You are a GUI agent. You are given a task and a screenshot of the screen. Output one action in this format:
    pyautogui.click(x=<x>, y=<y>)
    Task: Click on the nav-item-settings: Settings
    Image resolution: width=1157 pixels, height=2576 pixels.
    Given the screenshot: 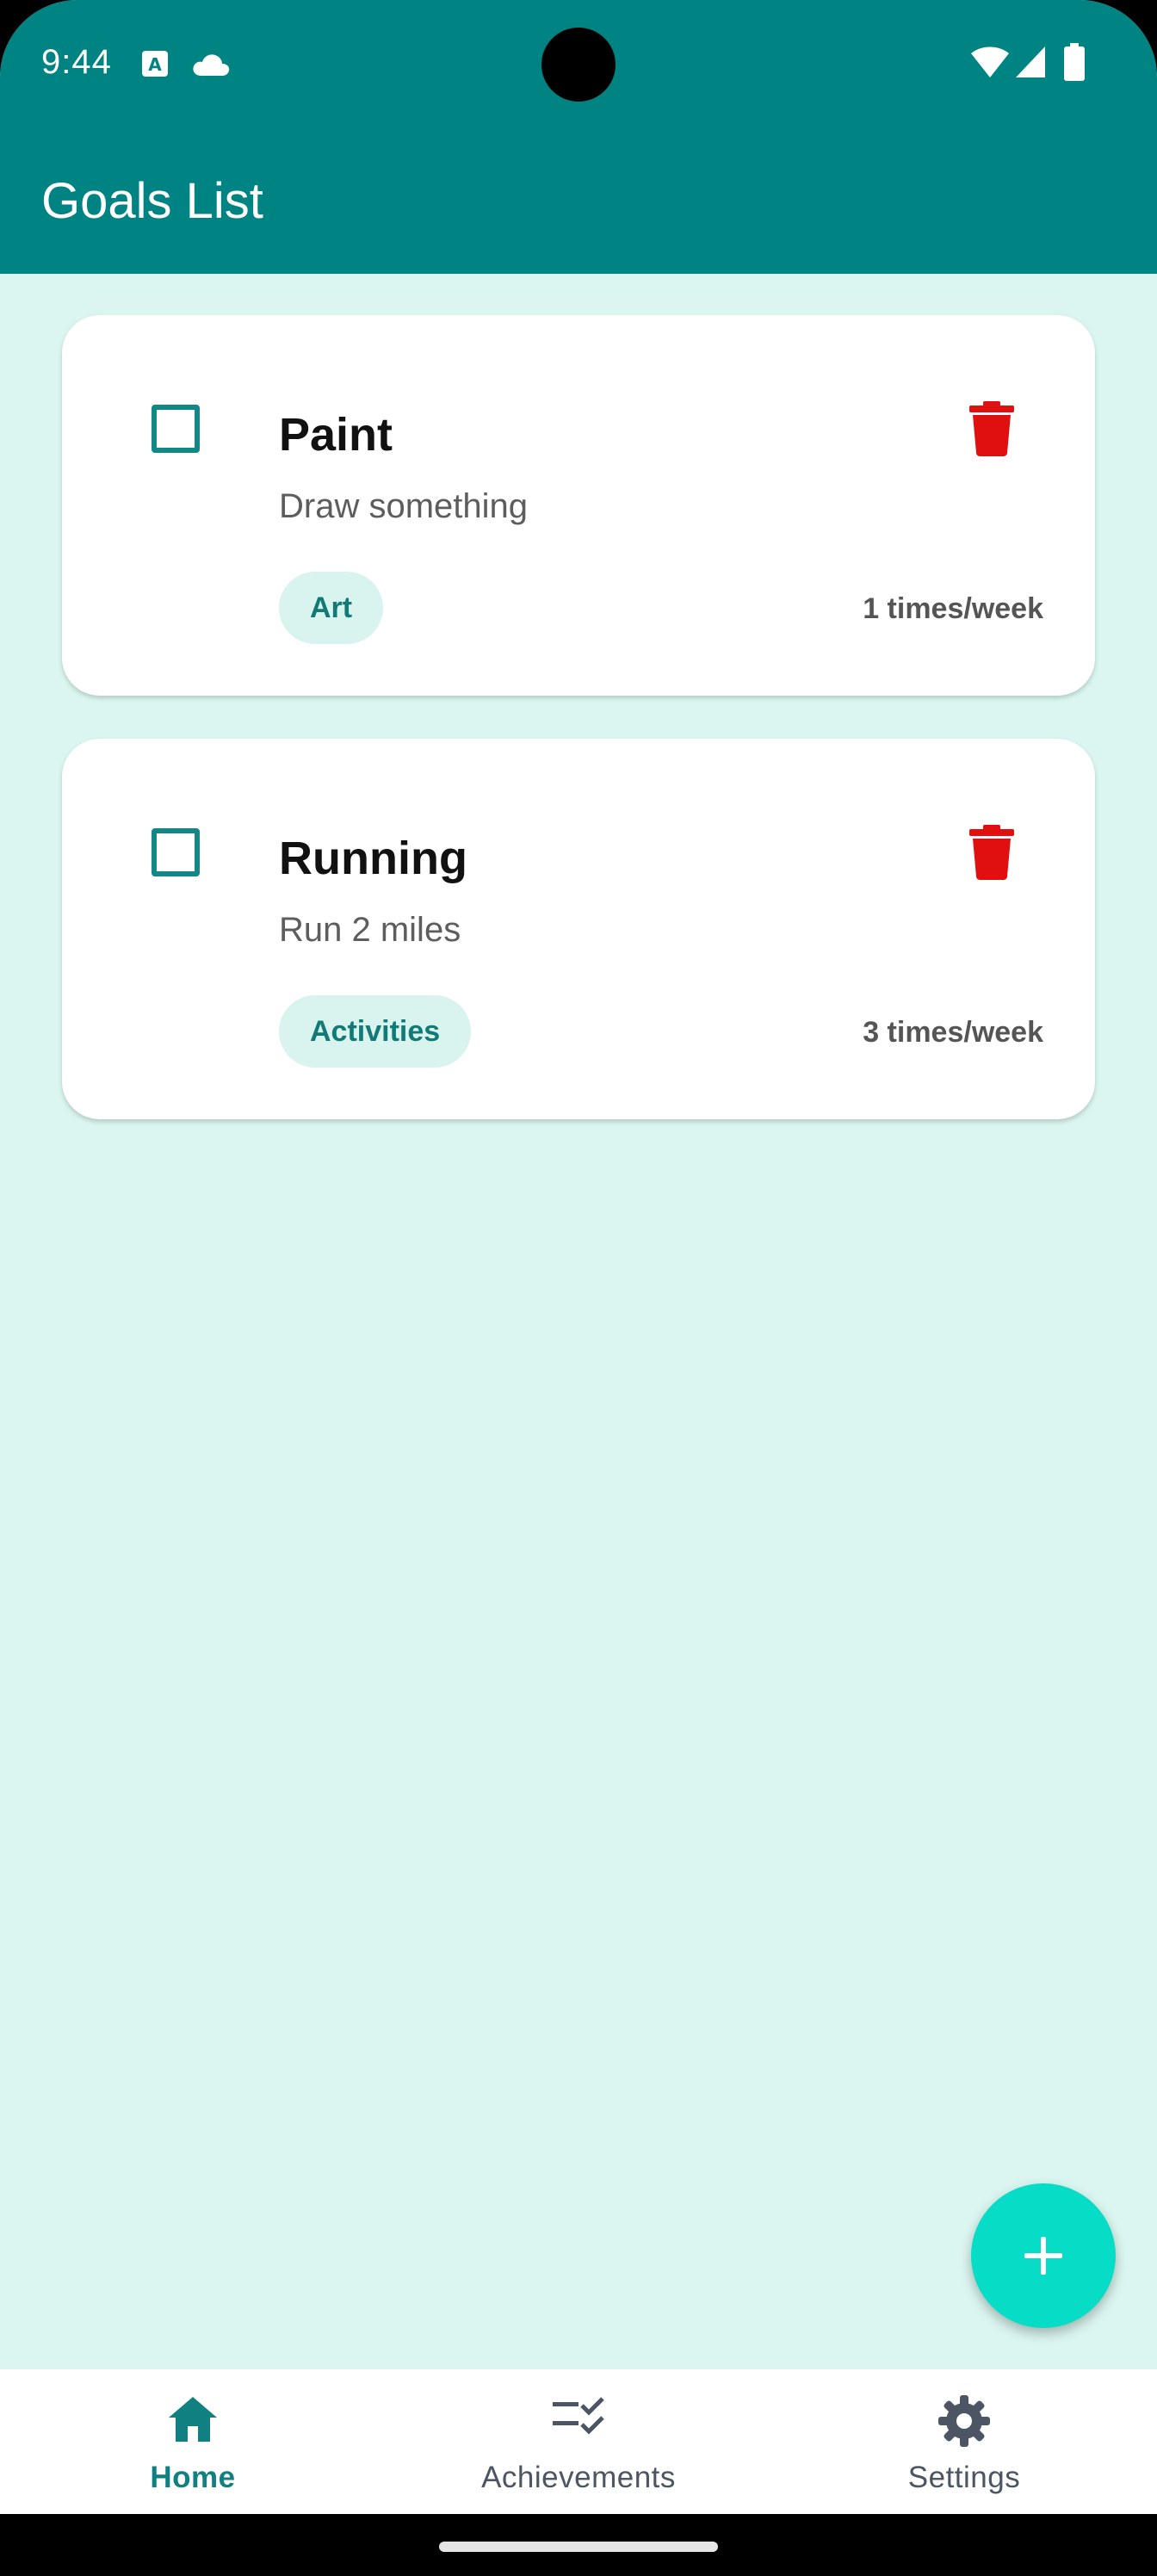 What is the action you would take?
    pyautogui.click(x=964, y=2441)
    